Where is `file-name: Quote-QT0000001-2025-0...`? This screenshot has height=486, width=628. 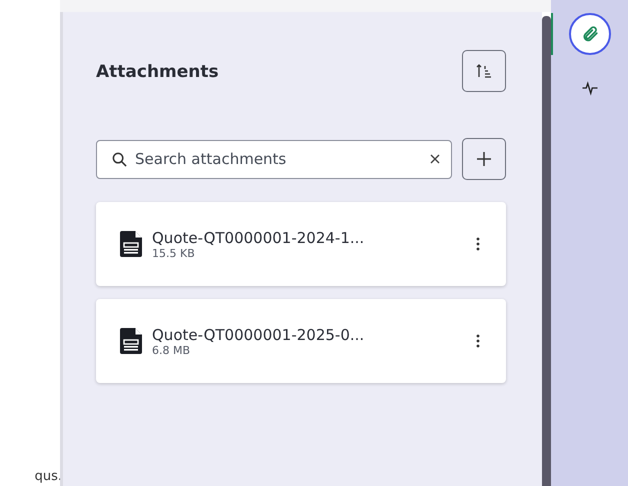 file-name: Quote-QT0000001-2025-0... is located at coordinates (259, 335).